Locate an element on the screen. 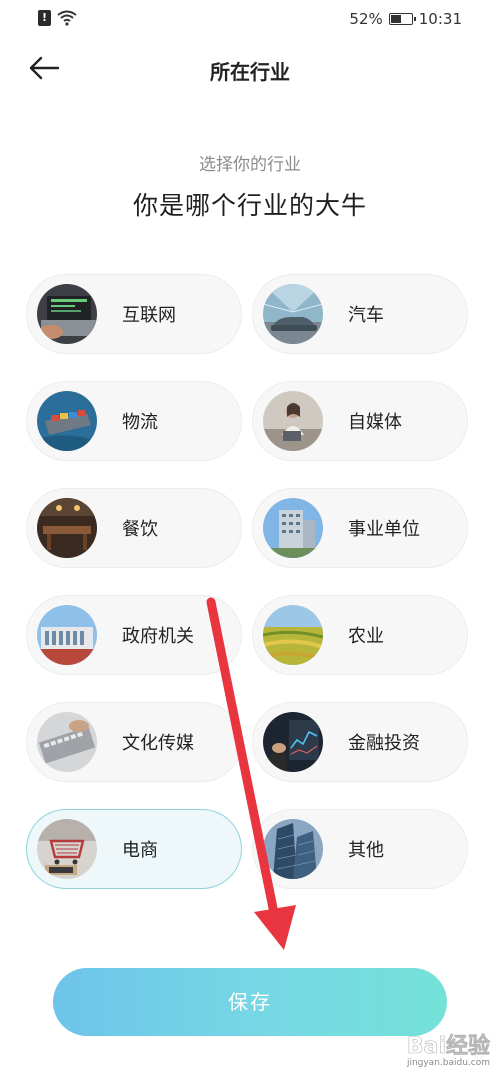  page-title: 所在行业 is located at coordinates (250, 72).